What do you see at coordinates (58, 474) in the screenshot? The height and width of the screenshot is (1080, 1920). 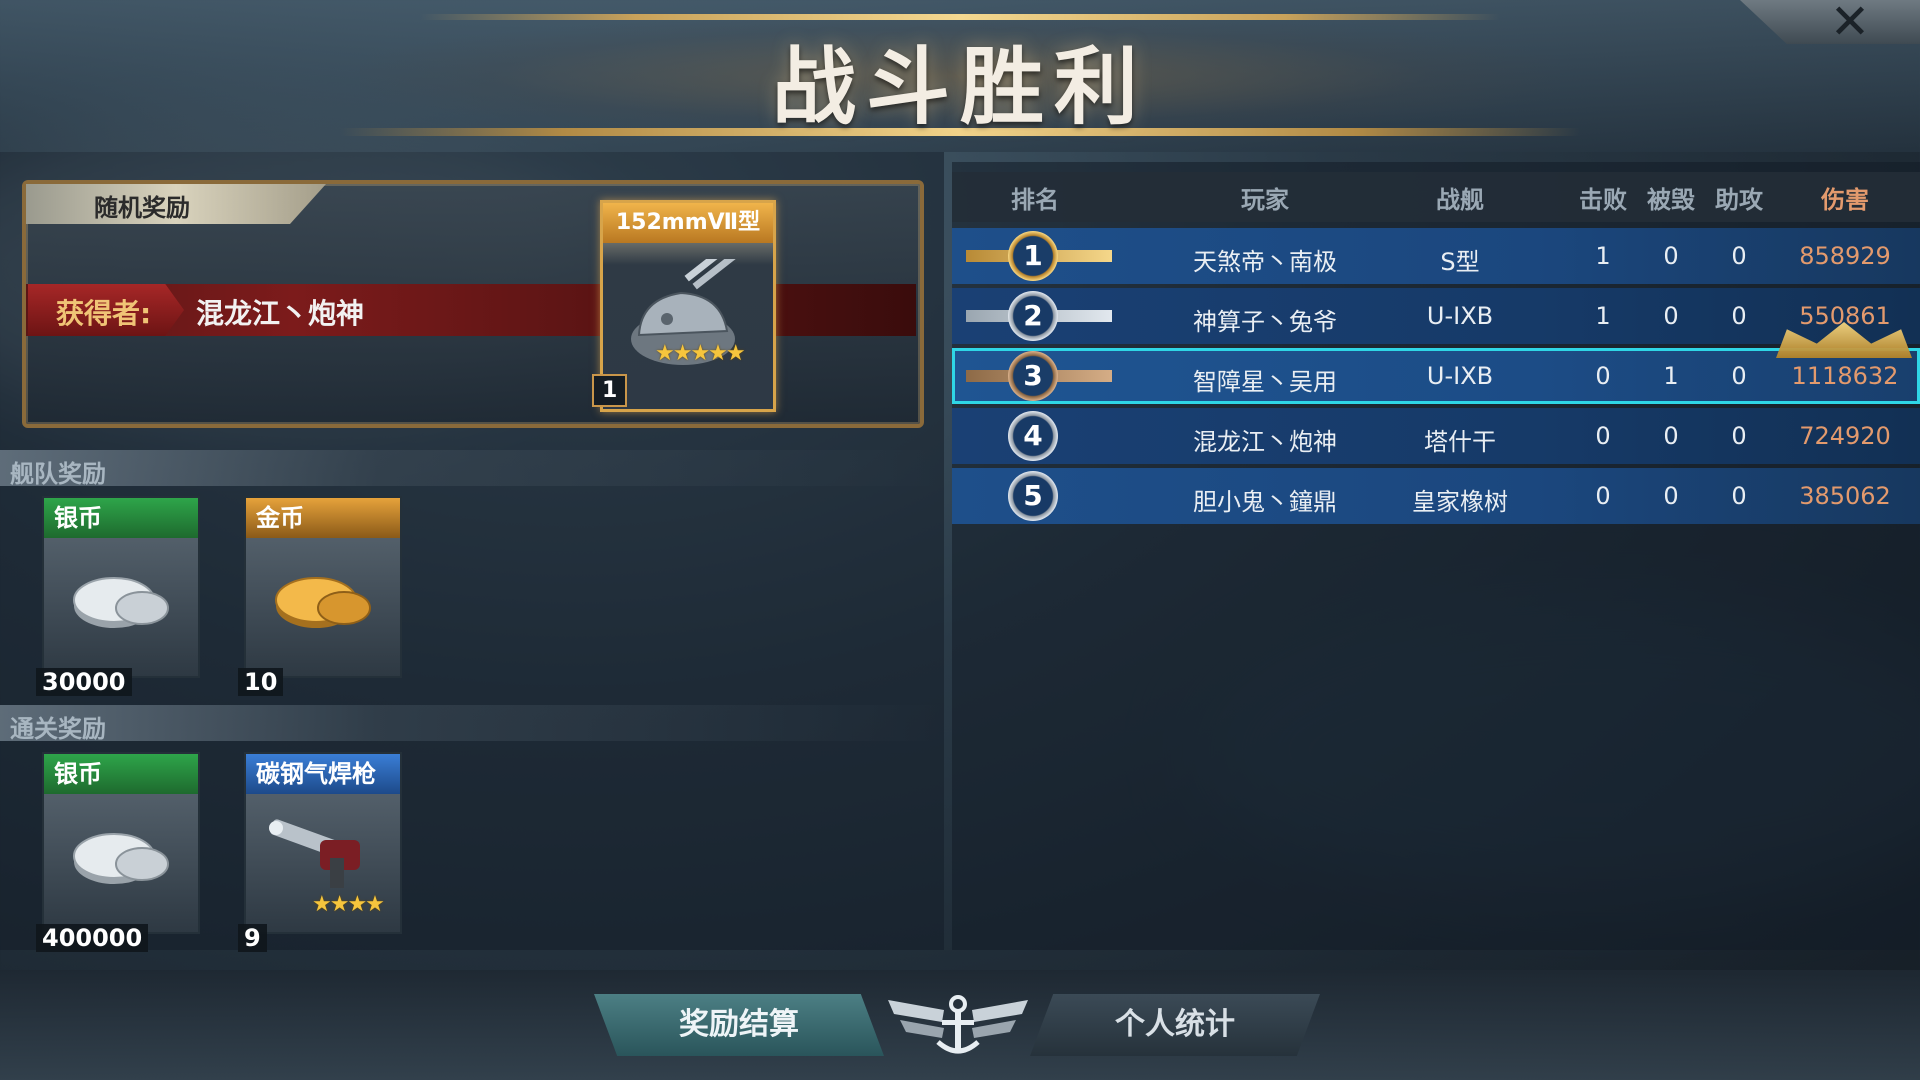 I see `fleet-reward-label: 舰队奖励` at bounding box center [58, 474].